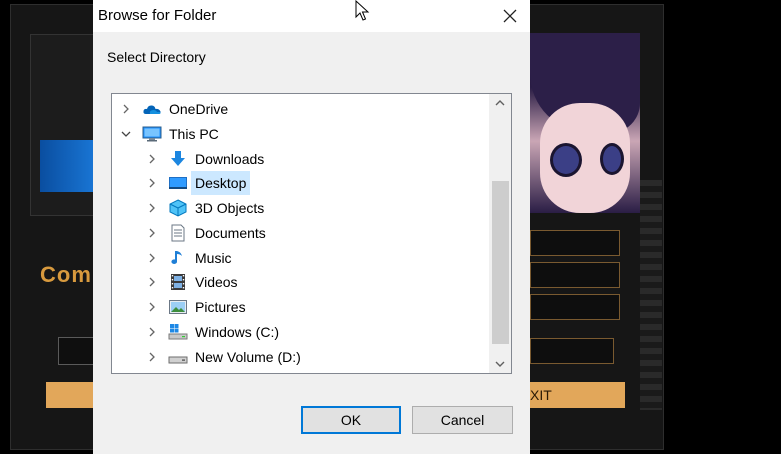  What do you see at coordinates (300, 233) in the screenshot?
I see `tree-item-documents: Documents` at bounding box center [300, 233].